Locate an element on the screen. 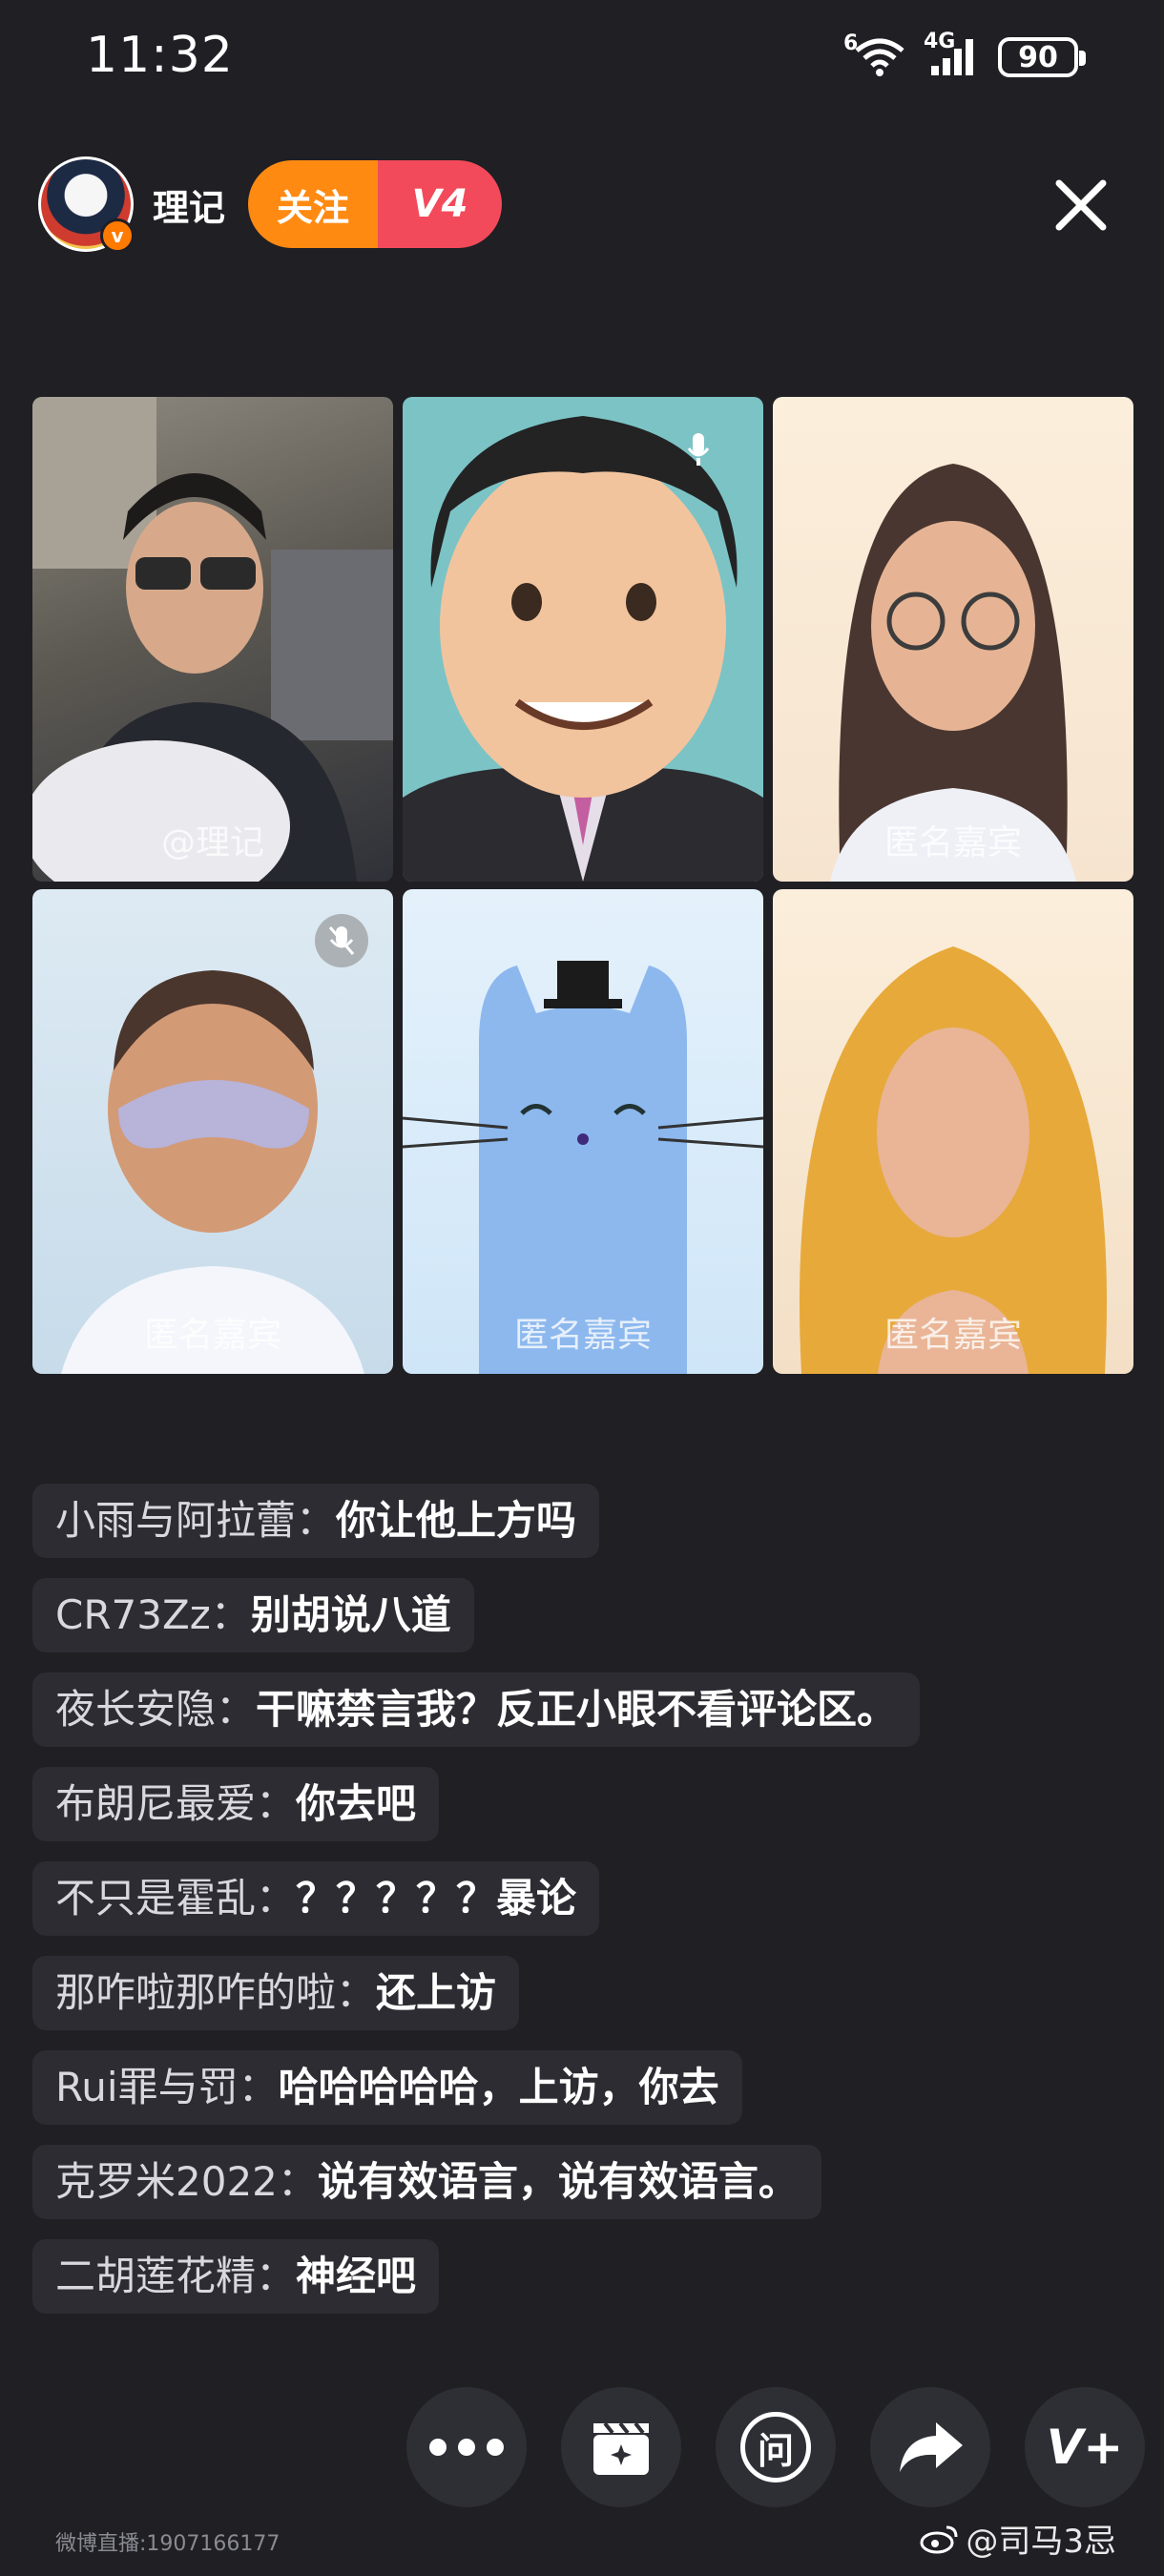 The height and width of the screenshot is (2576, 1164). follow-button: 关注 is located at coordinates (314, 204).